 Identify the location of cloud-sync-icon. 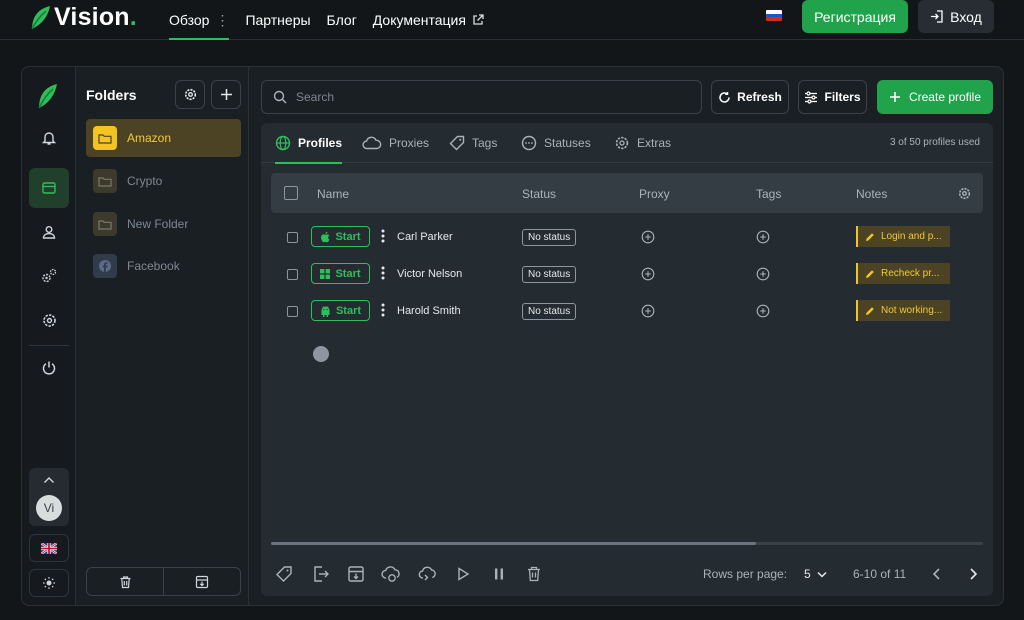
(391, 574).